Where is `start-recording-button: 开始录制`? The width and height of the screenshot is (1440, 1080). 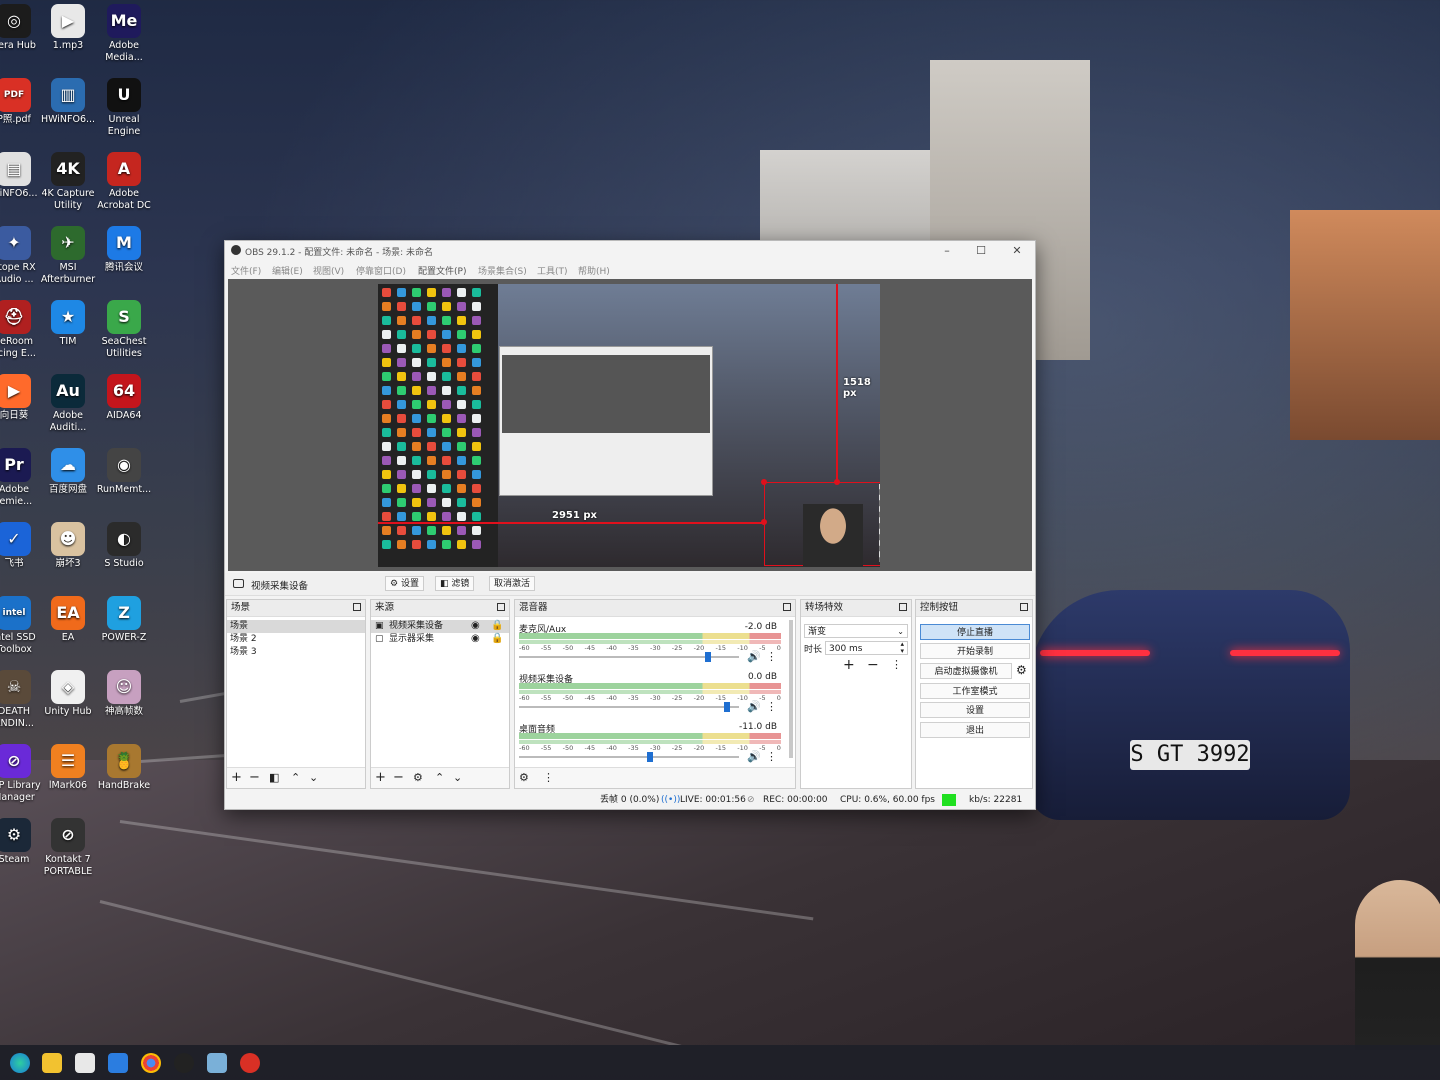 start-recording-button: 开始录制 is located at coordinates (975, 651).